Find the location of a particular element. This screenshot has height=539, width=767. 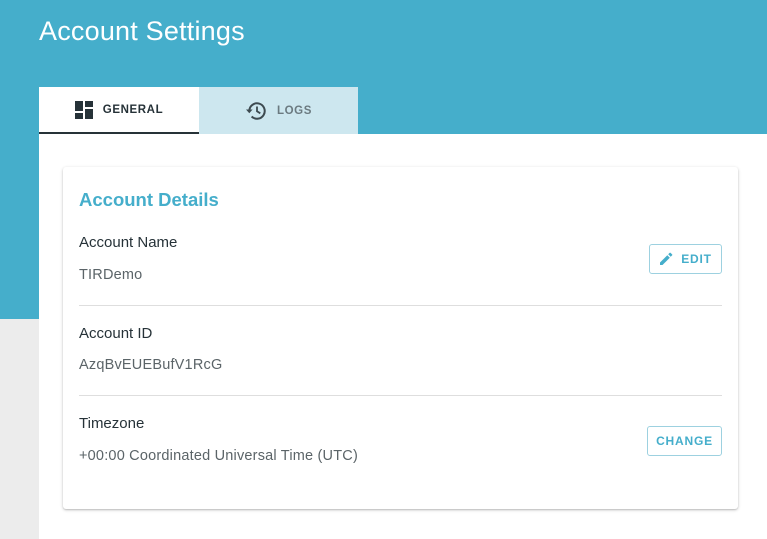

tab-logs-label: LOGS is located at coordinates (294, 110).